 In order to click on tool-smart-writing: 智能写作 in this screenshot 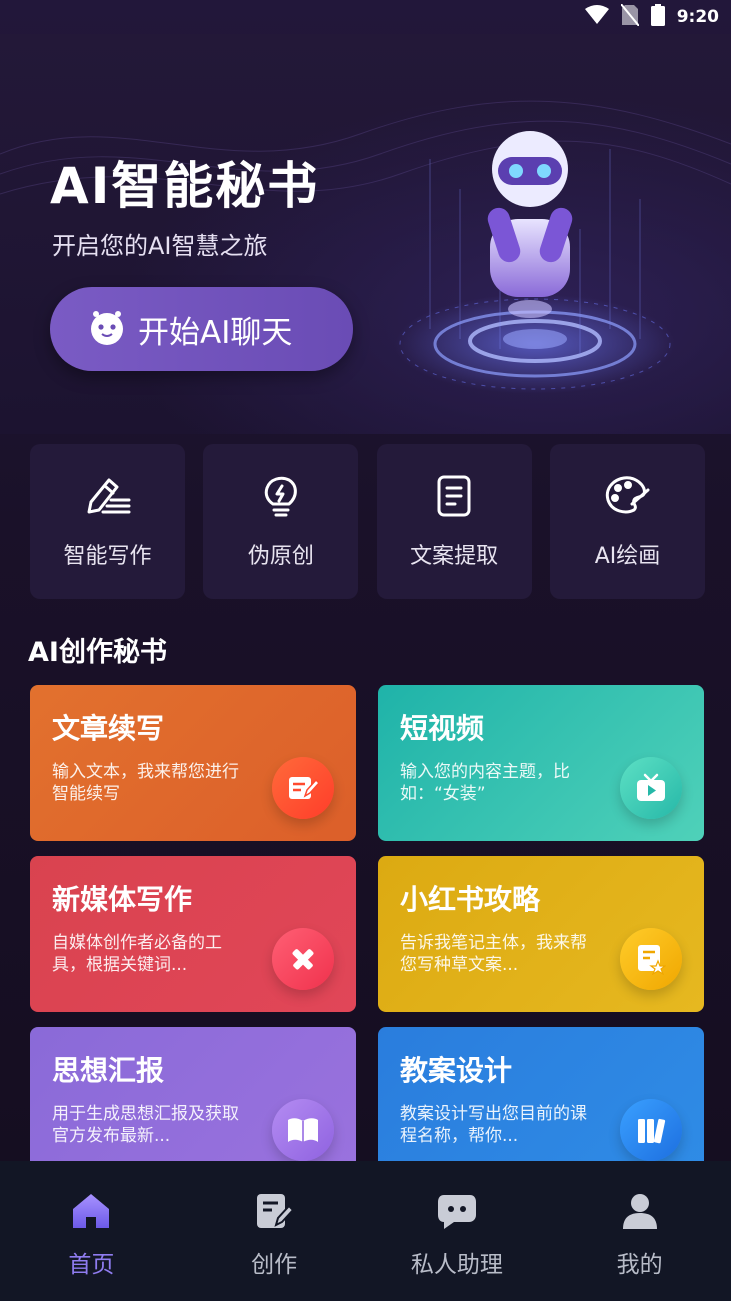, I will do `click(107, 521)`.